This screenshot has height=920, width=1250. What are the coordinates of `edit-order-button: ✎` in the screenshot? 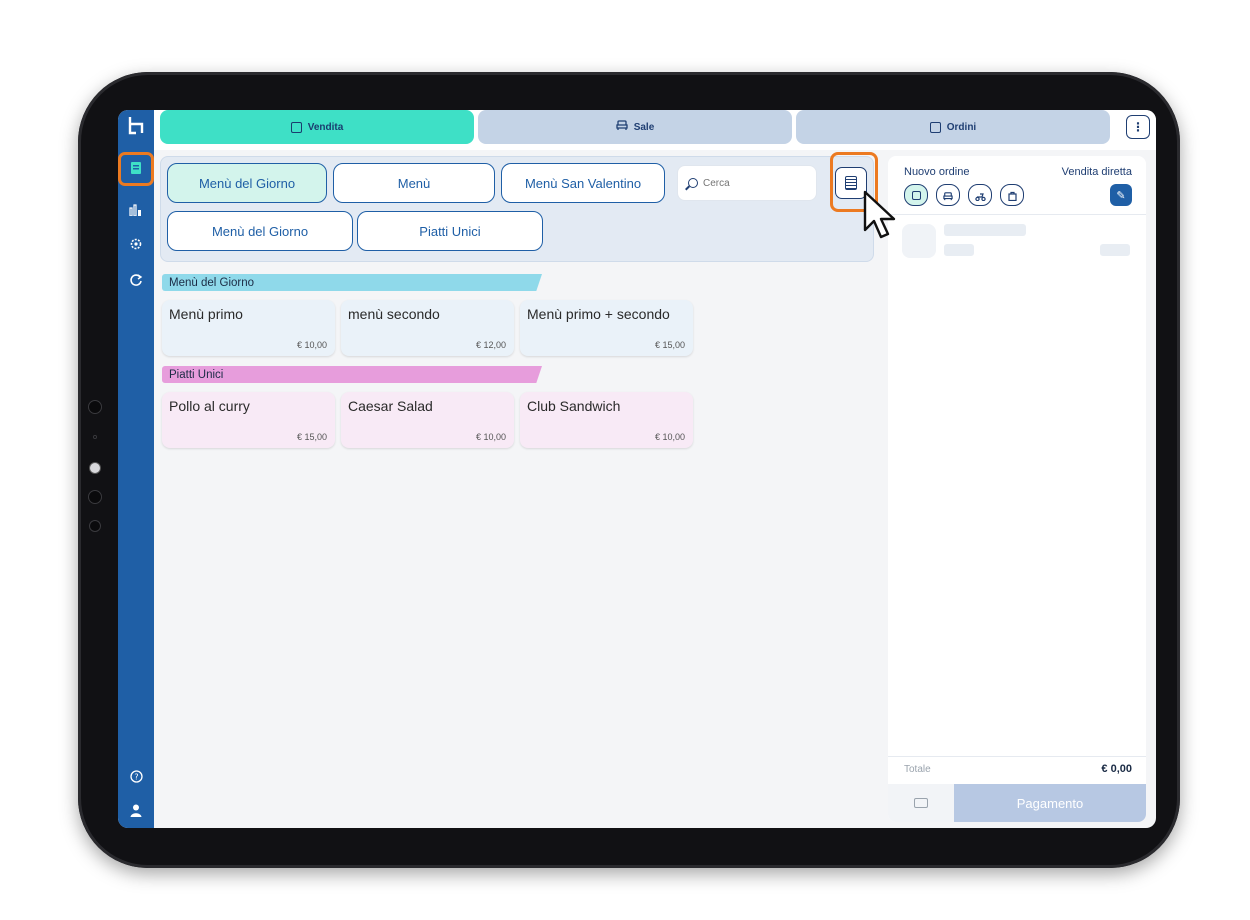 It's located at (1121, 195).